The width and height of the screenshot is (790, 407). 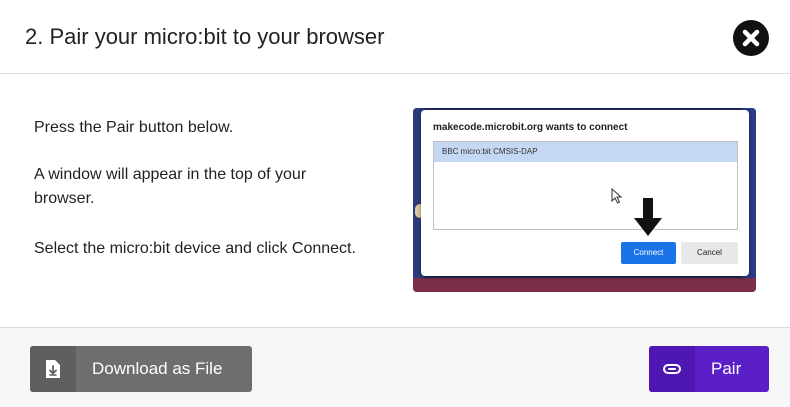 I want to click on device-list-item: BBC micro:bit CMSIS-DAP, so click(x=585, y=152).